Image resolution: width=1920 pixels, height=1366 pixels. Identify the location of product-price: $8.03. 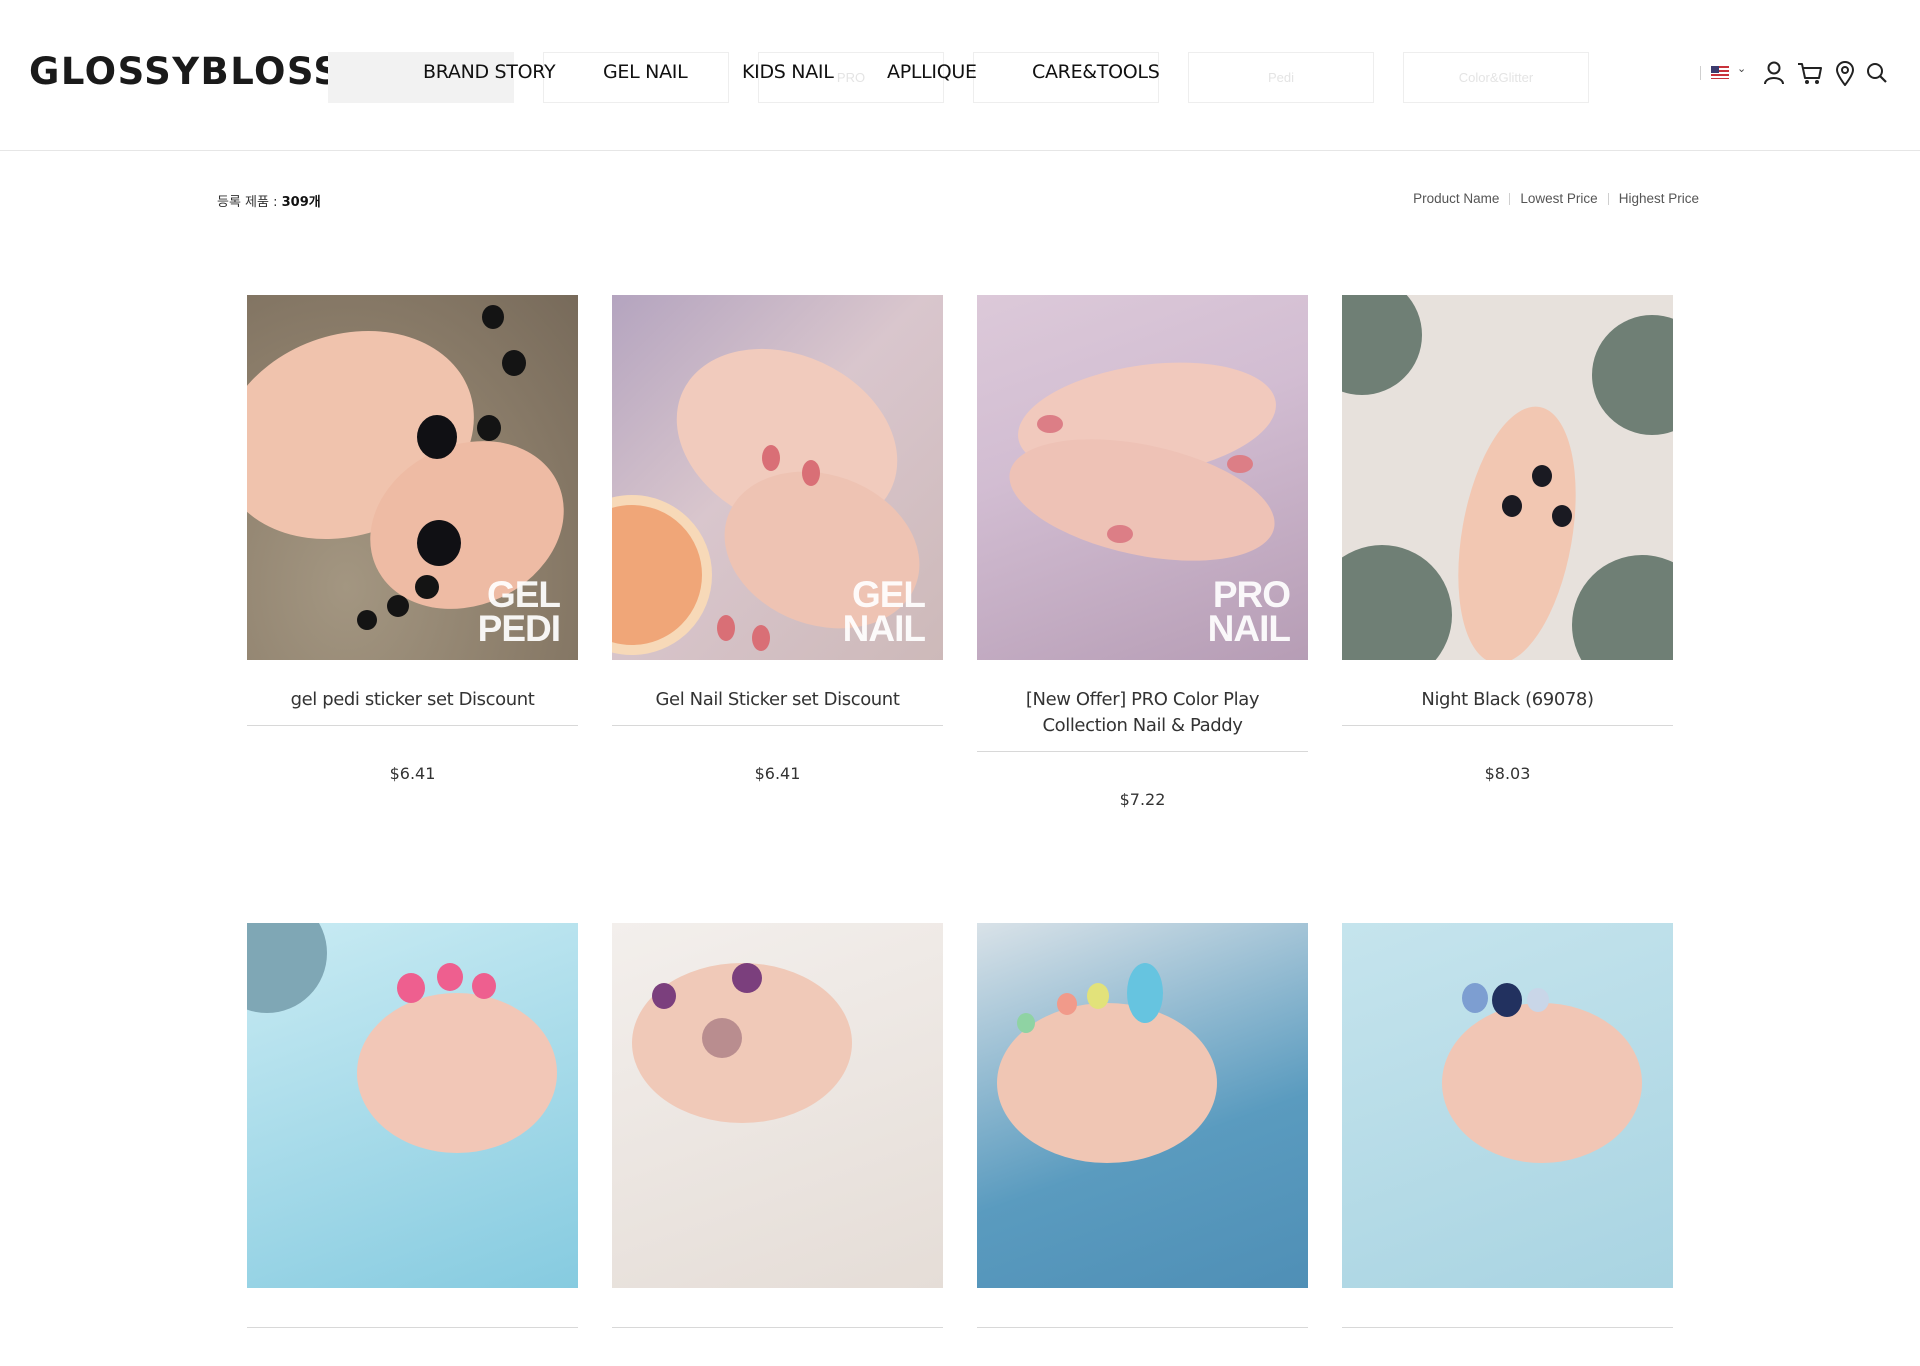
(1507, 773).